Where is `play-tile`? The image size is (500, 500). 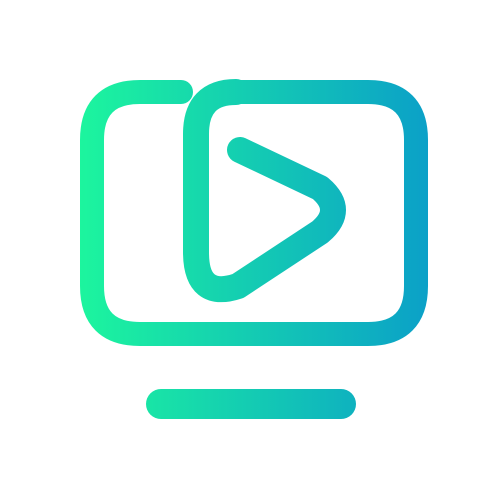
play-tile is located at coordinates (264, 191).